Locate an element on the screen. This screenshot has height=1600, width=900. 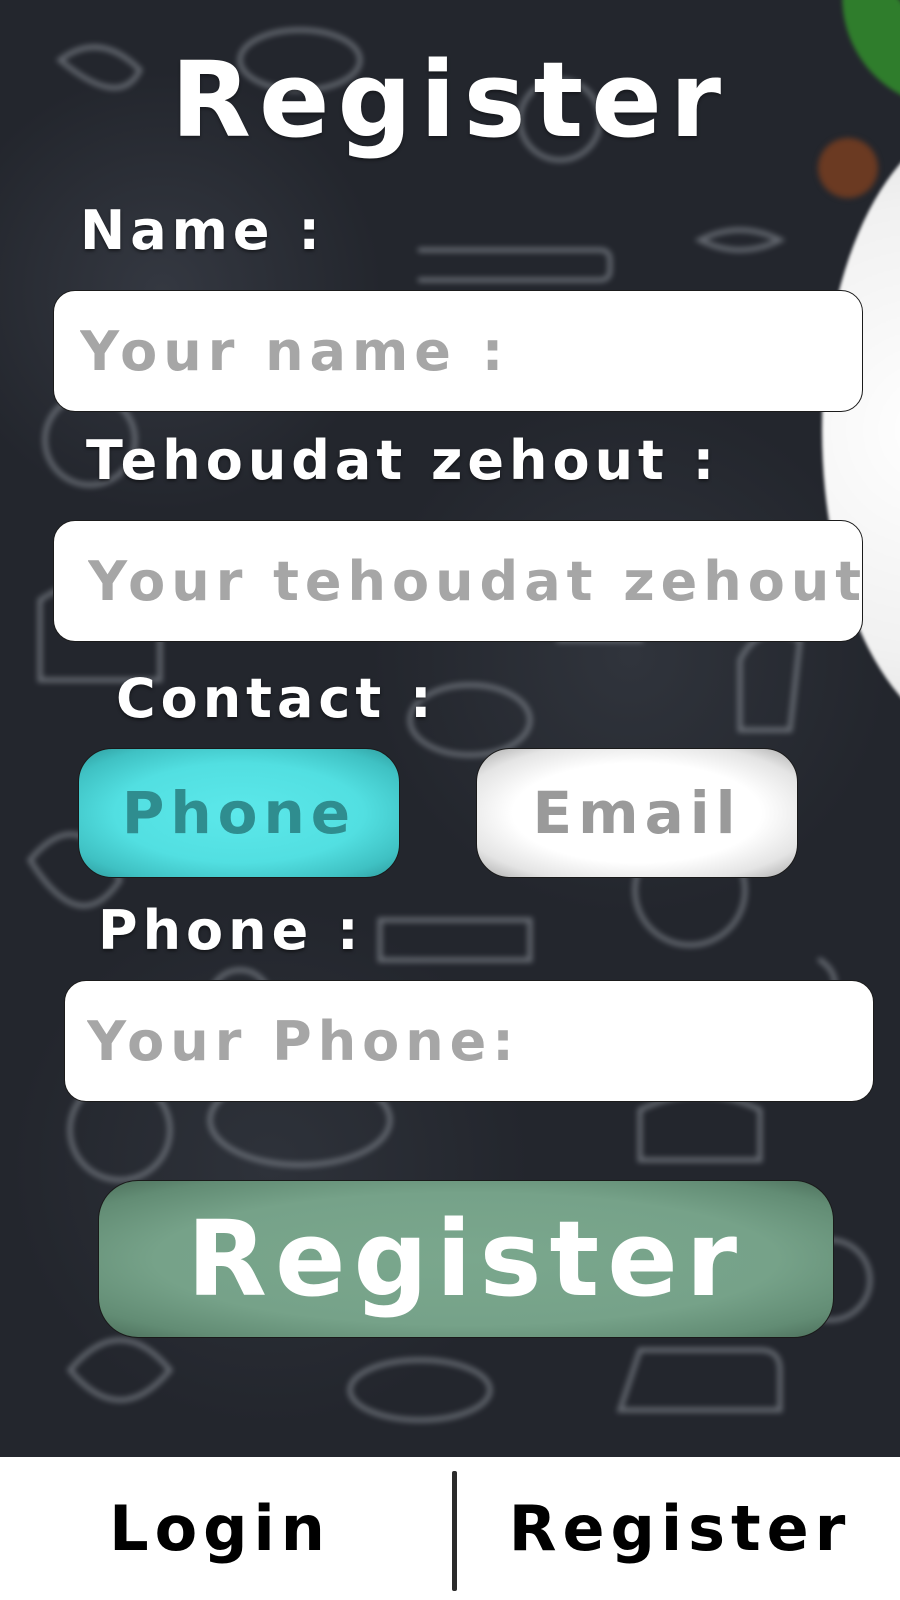
tehoudat-field-box is located at coordinates (458, 581).